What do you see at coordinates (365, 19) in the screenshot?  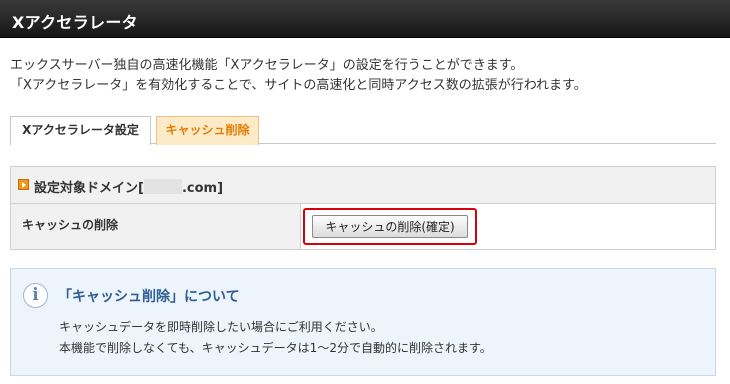 I see `page-header: Xアクセラレータ` at bounding box center [365, 19].